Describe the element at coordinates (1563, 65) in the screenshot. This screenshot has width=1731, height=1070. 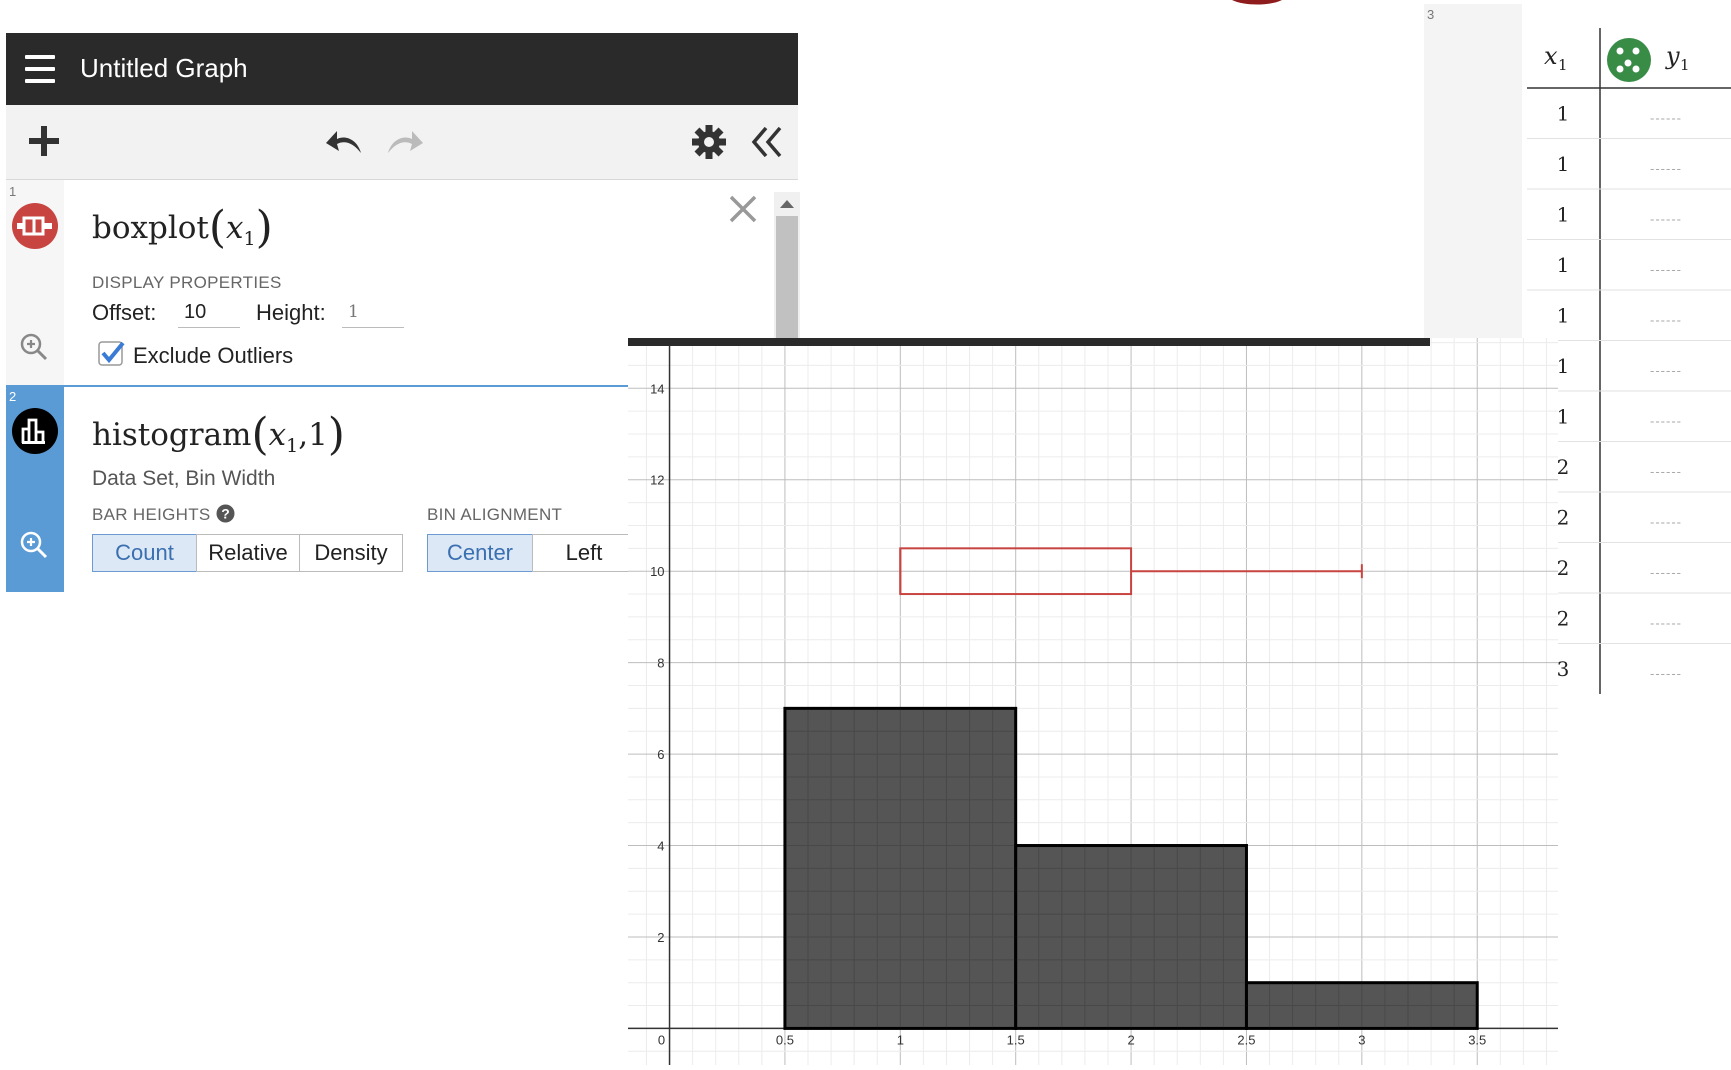
I see `column-header-x1-subscript: 1` at that location.